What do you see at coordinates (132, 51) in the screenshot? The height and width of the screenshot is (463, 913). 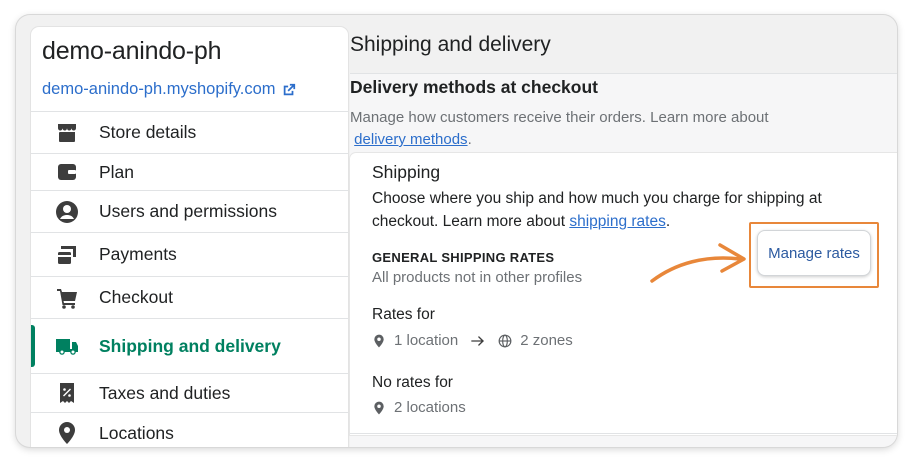 I see `store-name: demo-anindo-ph` at bounding box center [132, 51].